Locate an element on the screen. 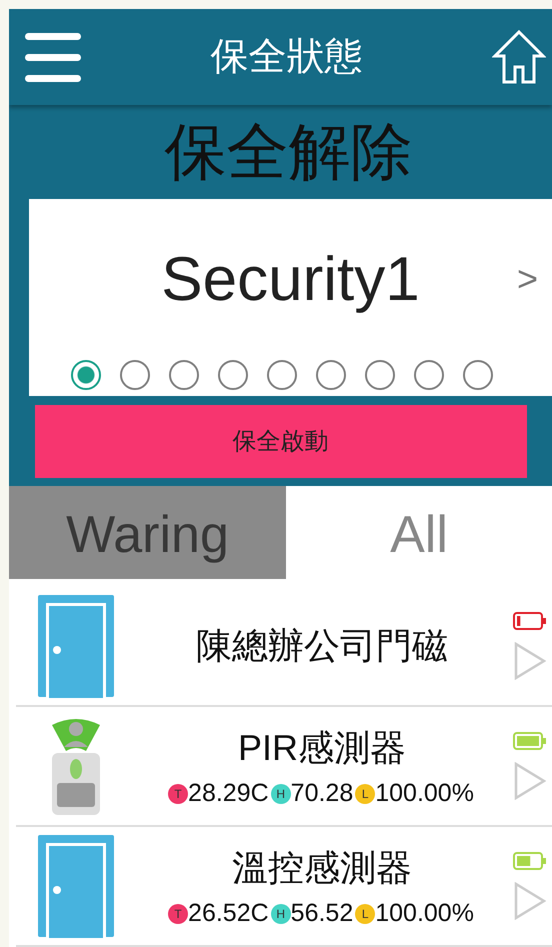 This screenshot has height=947, width=552. reading-value: 56.52 is located at coordinates (322, 913).